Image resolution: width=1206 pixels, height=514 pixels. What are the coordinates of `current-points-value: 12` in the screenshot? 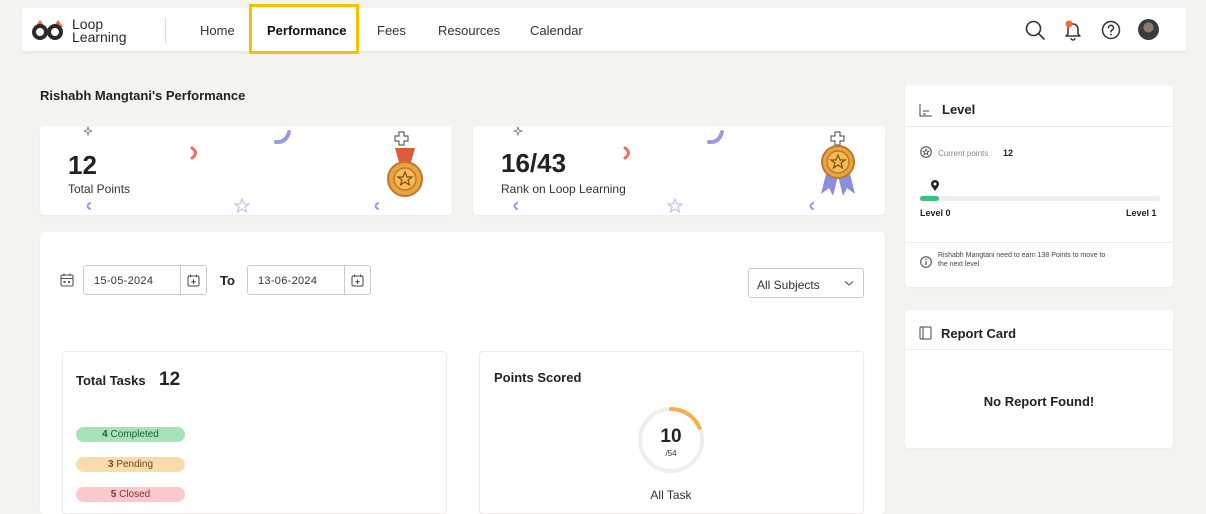 It's located at (1008, 153).